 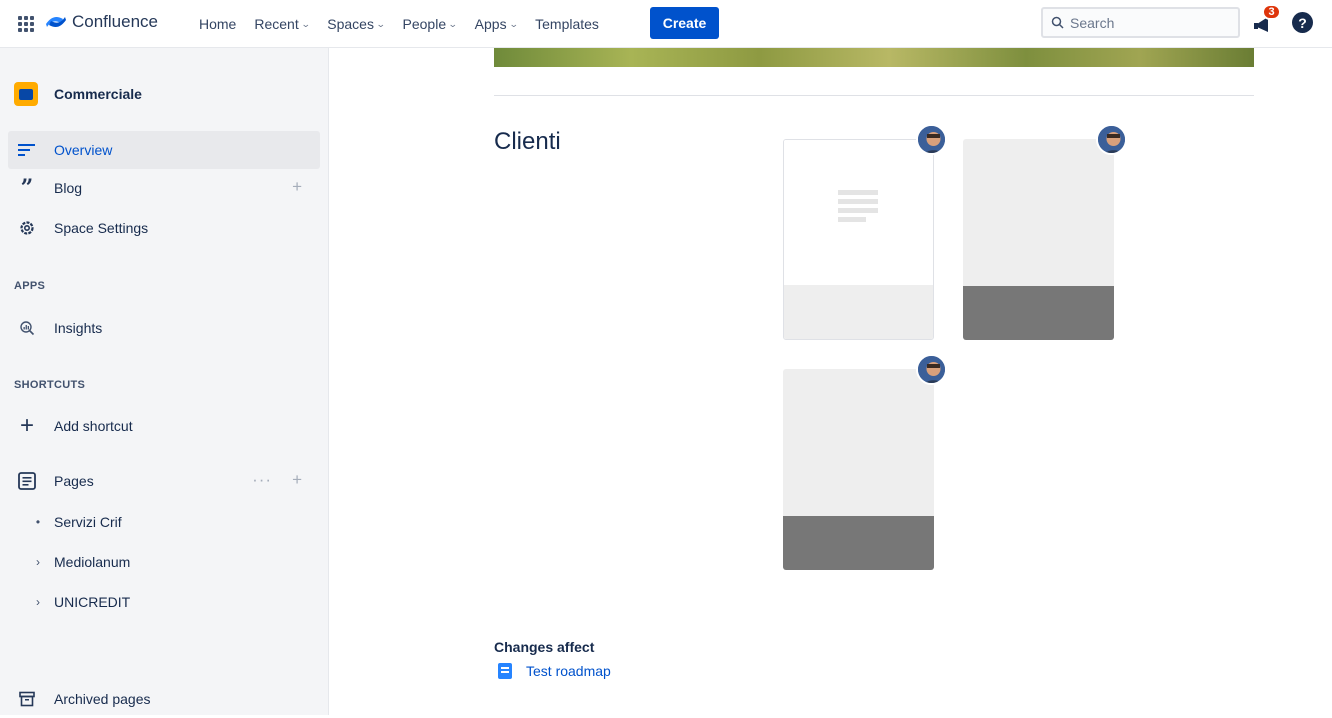 I want to click on add-shortcut-button: + Add shortcut, so click(x=164, y=426).